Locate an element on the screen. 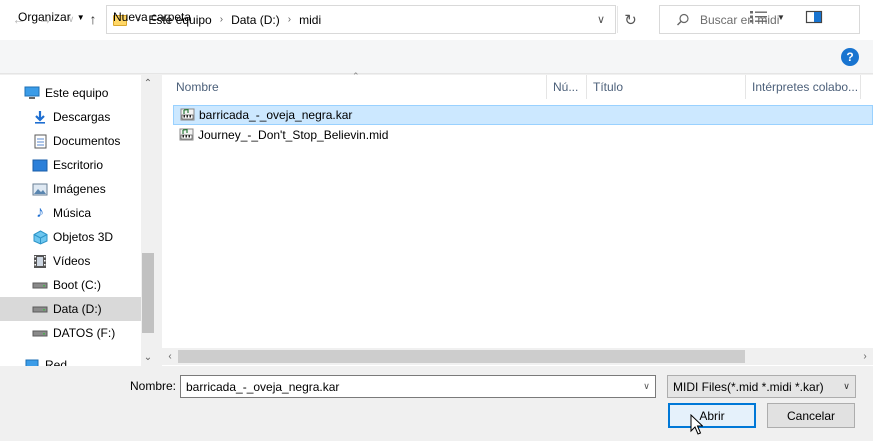 The width and height of the screenshot is (873, 441). search-icon is located at coordinates (683, 19).